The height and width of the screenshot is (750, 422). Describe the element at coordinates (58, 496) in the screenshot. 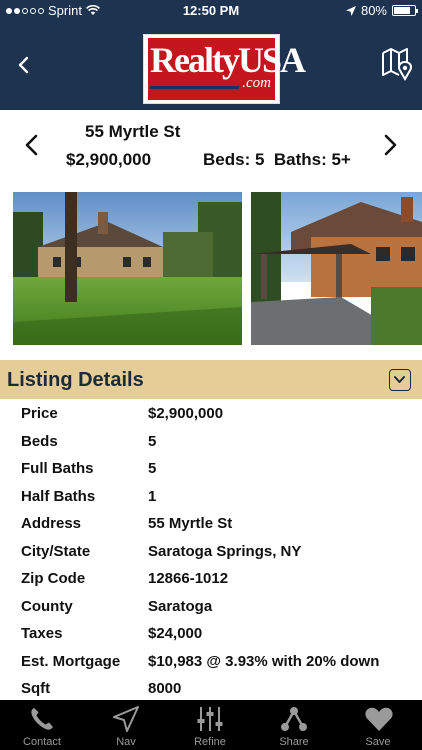

I see `detail-label: Half Baths` at that location.